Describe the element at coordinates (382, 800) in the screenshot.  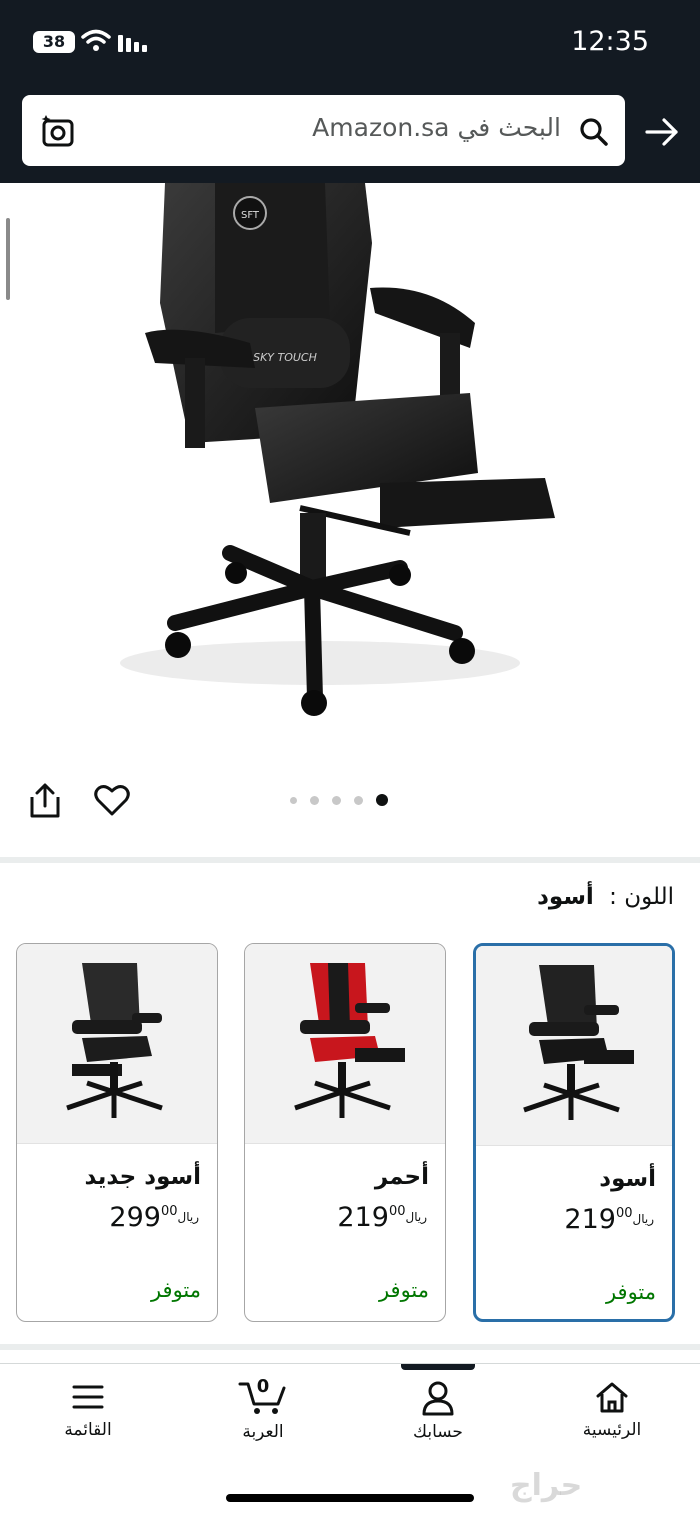
I see `carousel-dot-active` at that location.